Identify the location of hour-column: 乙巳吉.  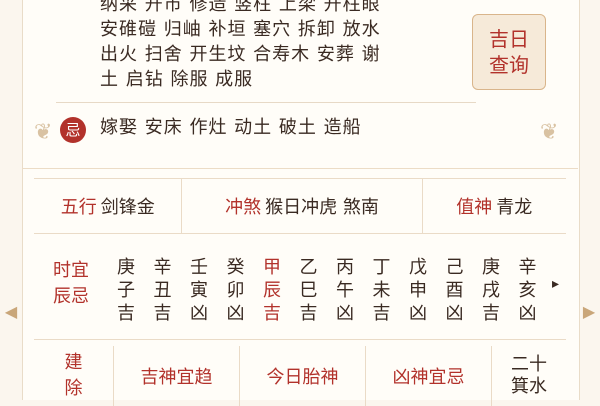
(309, 290).